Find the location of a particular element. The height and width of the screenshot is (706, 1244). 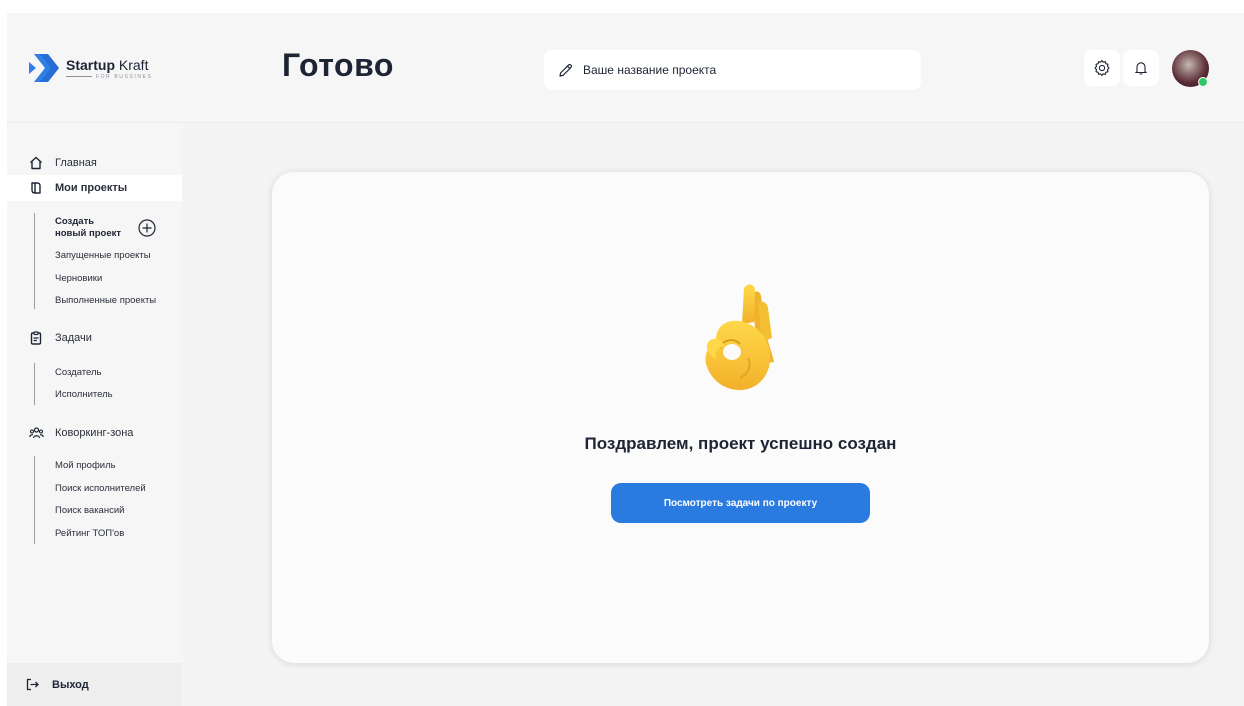

success-message: Поздравлем, проект успешно создан is located at coordinates (740, 443).